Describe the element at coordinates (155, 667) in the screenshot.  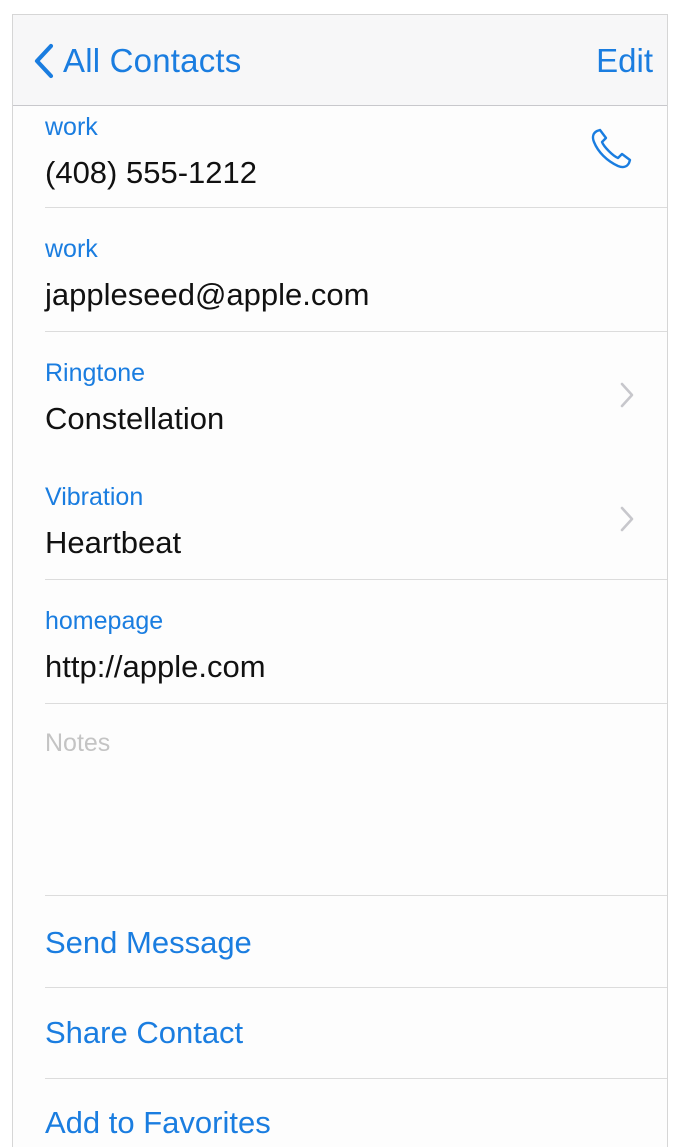
I see `field-value: http://apple.com` at that location.